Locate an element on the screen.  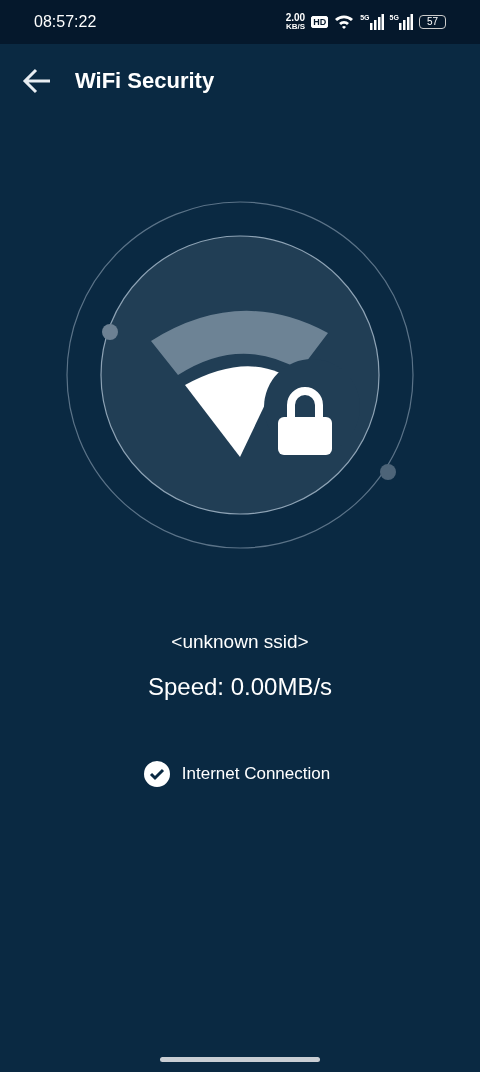
speed-text: Speed: 0.00MB/s is located at coordinates (240, 687).